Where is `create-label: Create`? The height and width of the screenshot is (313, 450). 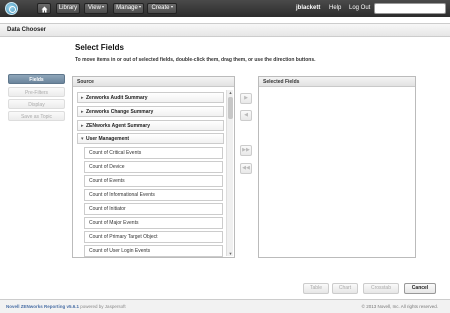
create-label: Create is located at coordinates (160, 8).